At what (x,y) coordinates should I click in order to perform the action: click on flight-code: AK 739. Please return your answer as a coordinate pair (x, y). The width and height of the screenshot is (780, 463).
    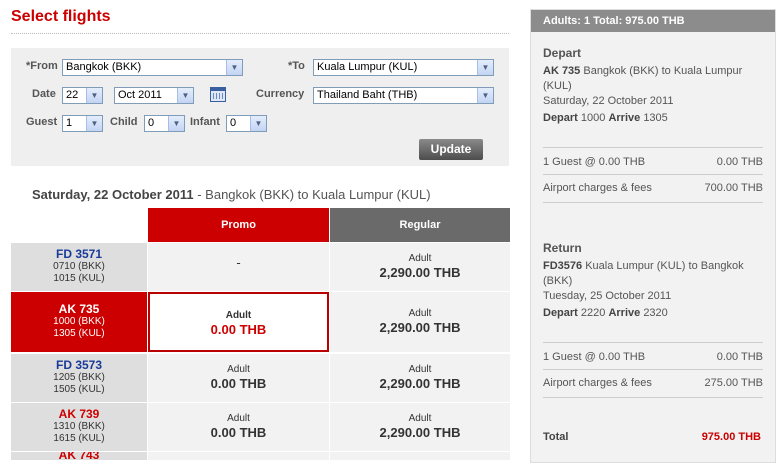
    Looking at the image, I should click on (79, 414).